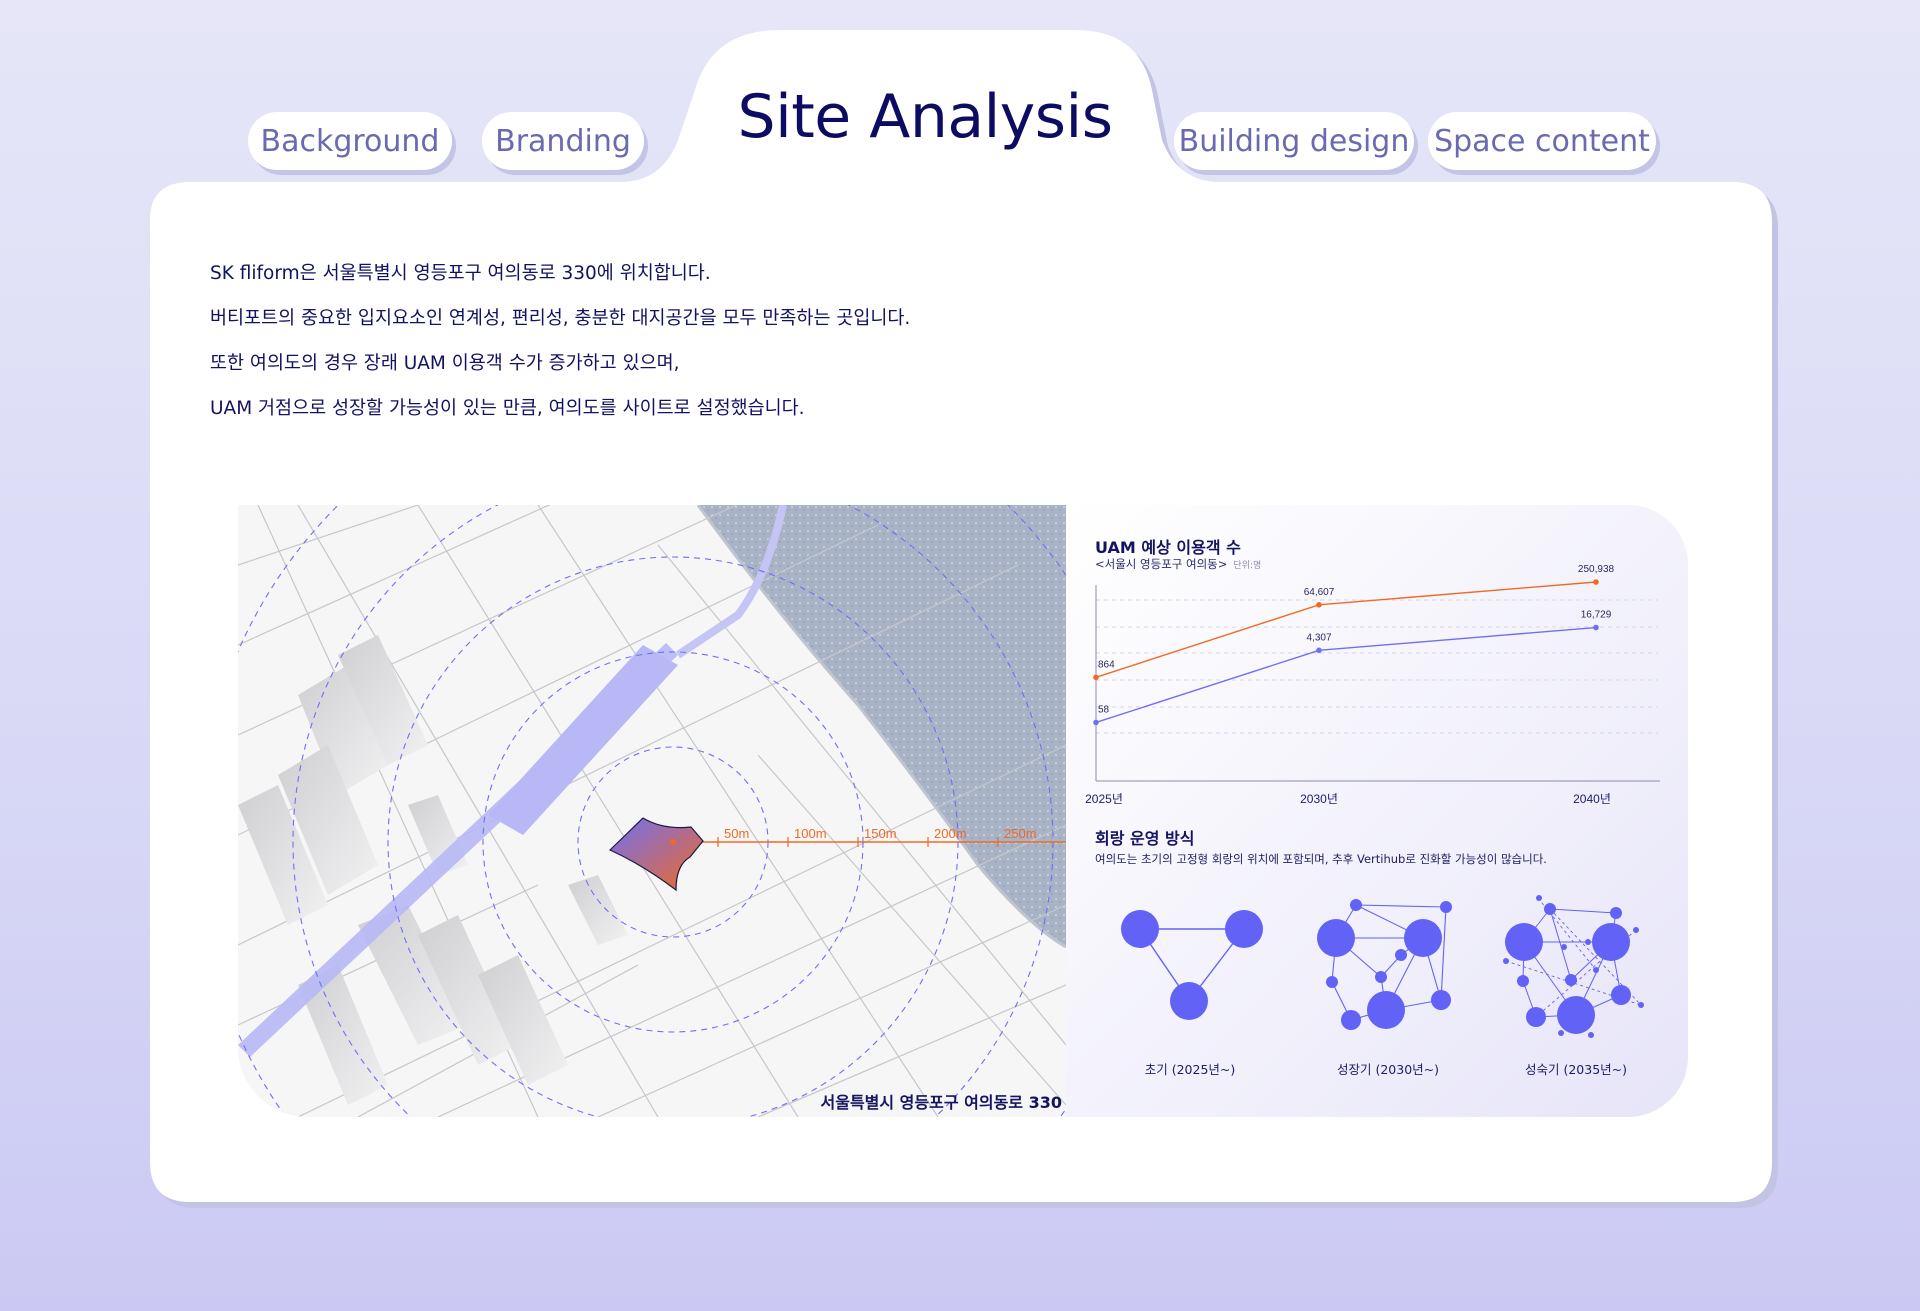 The image size is (1920, 1311). What do you see at coordinates (350, 141) in the screenshot?
I see `tab-background: Background` at bounding box center [350, 141].